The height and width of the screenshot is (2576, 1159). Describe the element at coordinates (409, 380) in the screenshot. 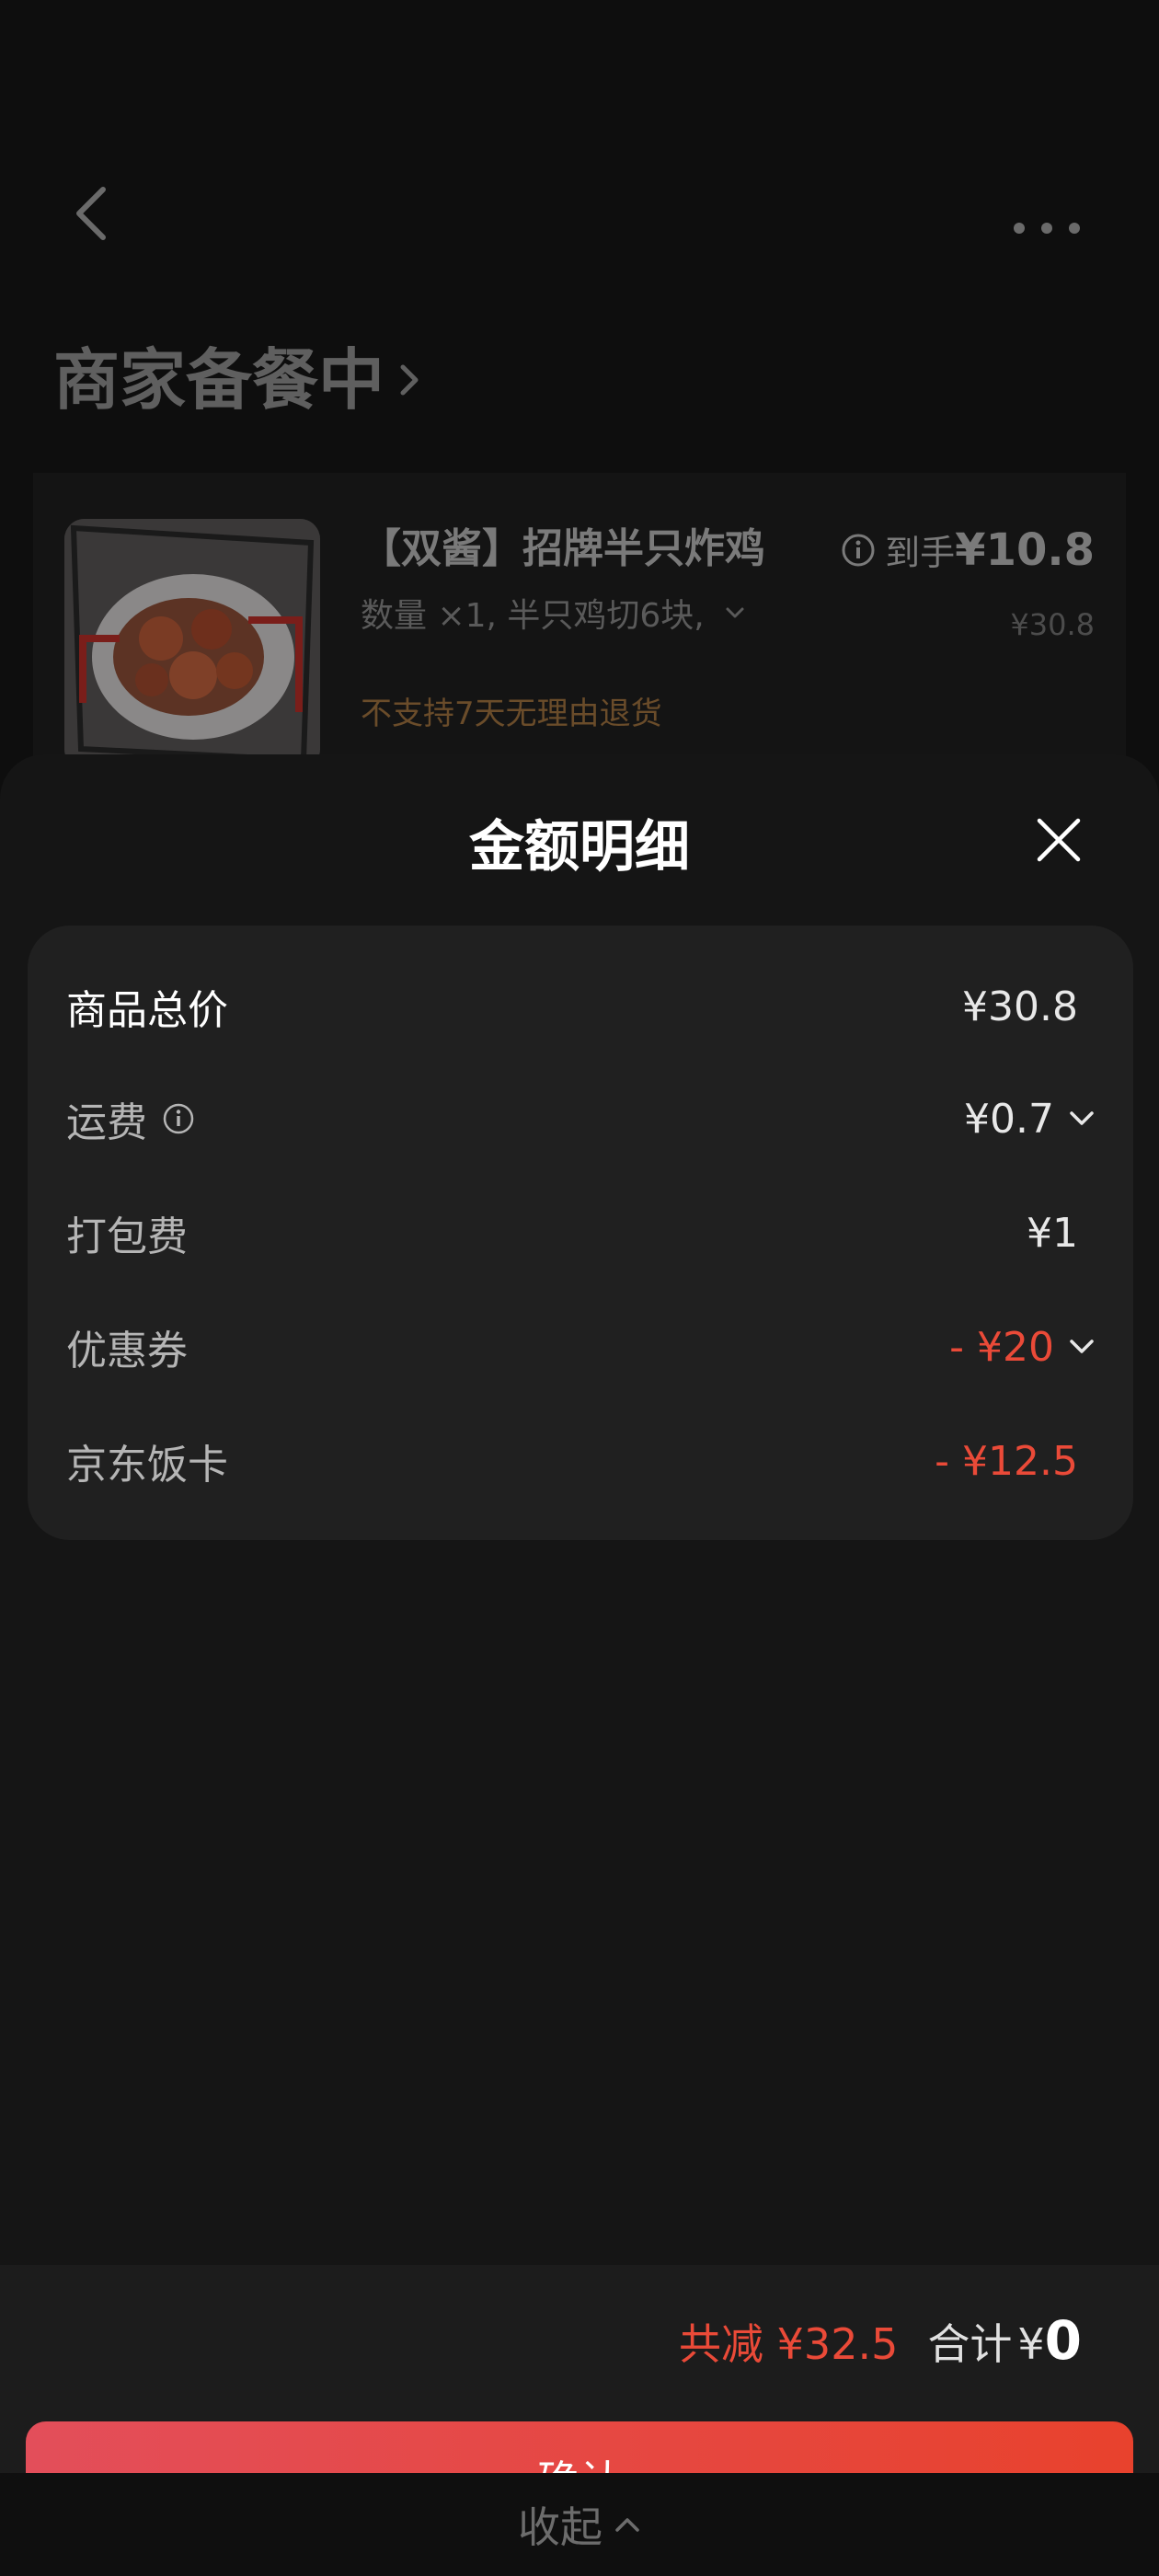

I see `chevron-right-icon` at that location.